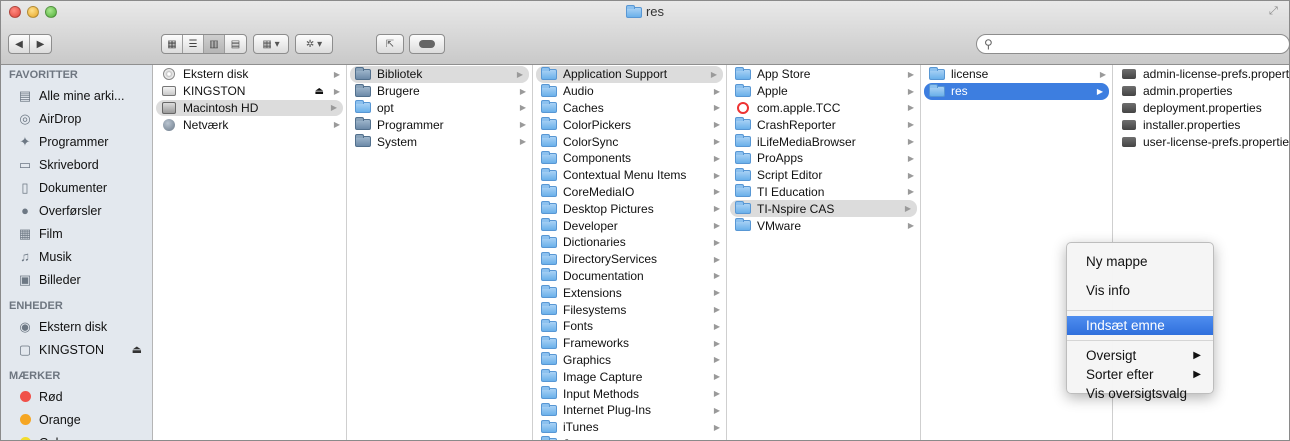 This screenshot has height=441, width=1290. I want to click on column-item-installer-properties: installer.properties, so click(1201, 124).